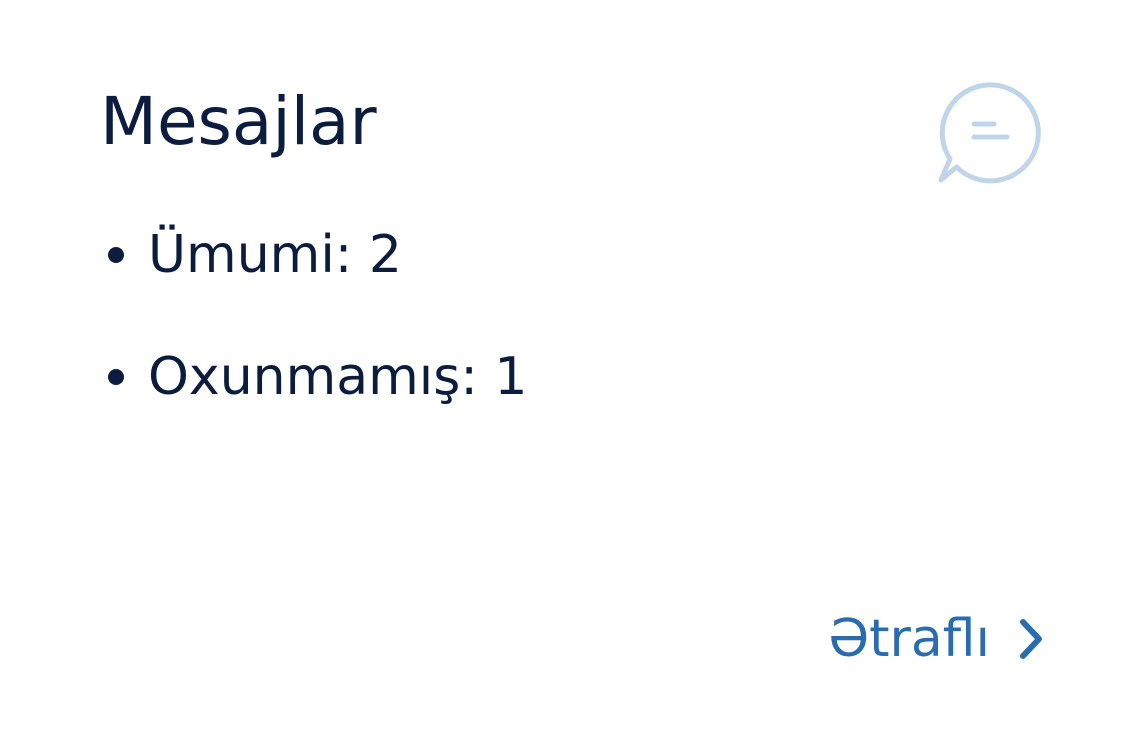 This screenshot has height=756, width=1140. What do you see at coordinates (989, 133) in the screenshot?
I see `chat-bubble-icon` at bounding box center [989, 133].